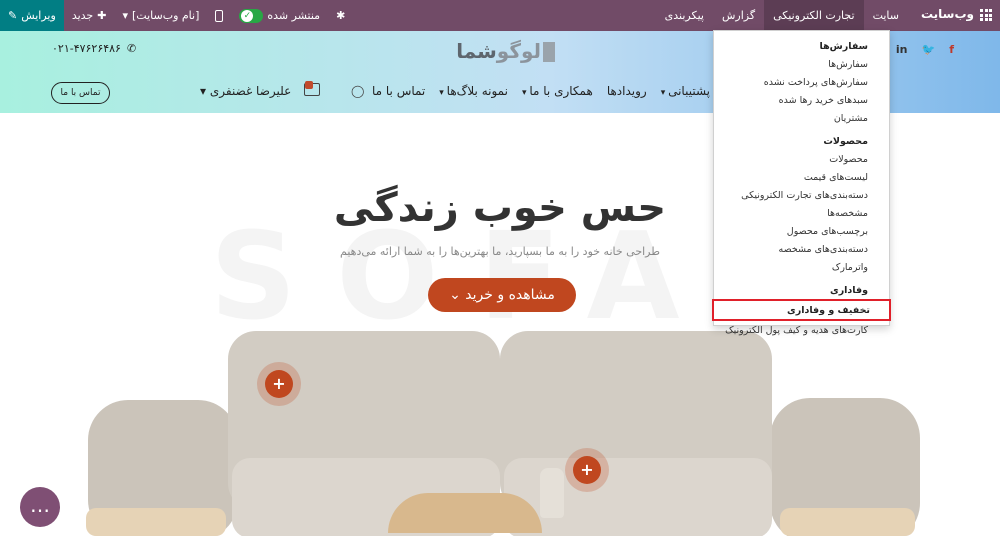 This screenshot has height=536, width=1000. I want to click on coffee-table, so click(465, 513).